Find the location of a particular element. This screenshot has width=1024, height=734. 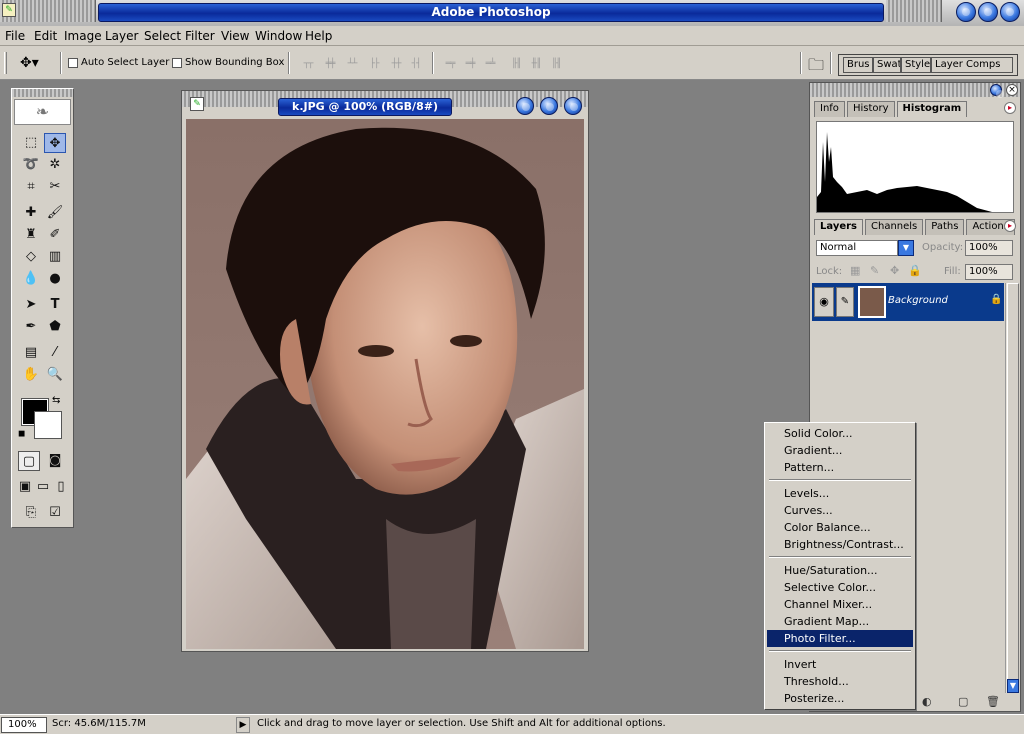

healing-brush-tool-icon: ✚ is located at coordinates (31, 213).